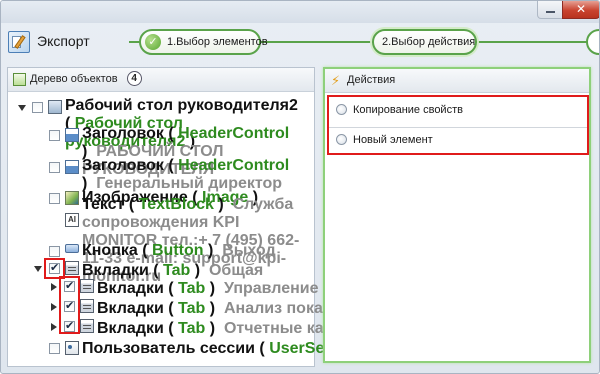  I want to click on step-done-check-icon: ✓, so click(153, 42).